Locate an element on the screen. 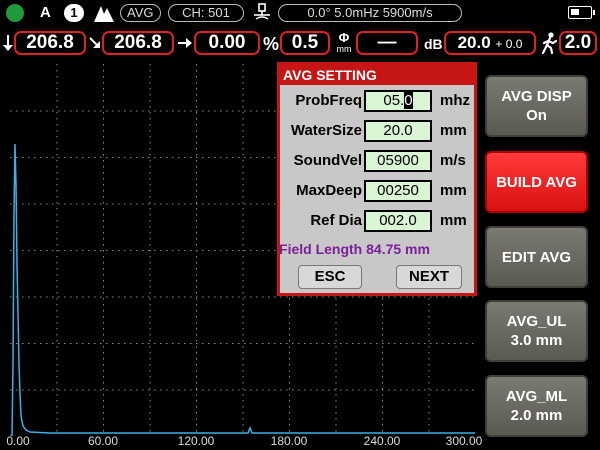  build-avg-label: BUILD AVG is located at coordinates (536, 182).